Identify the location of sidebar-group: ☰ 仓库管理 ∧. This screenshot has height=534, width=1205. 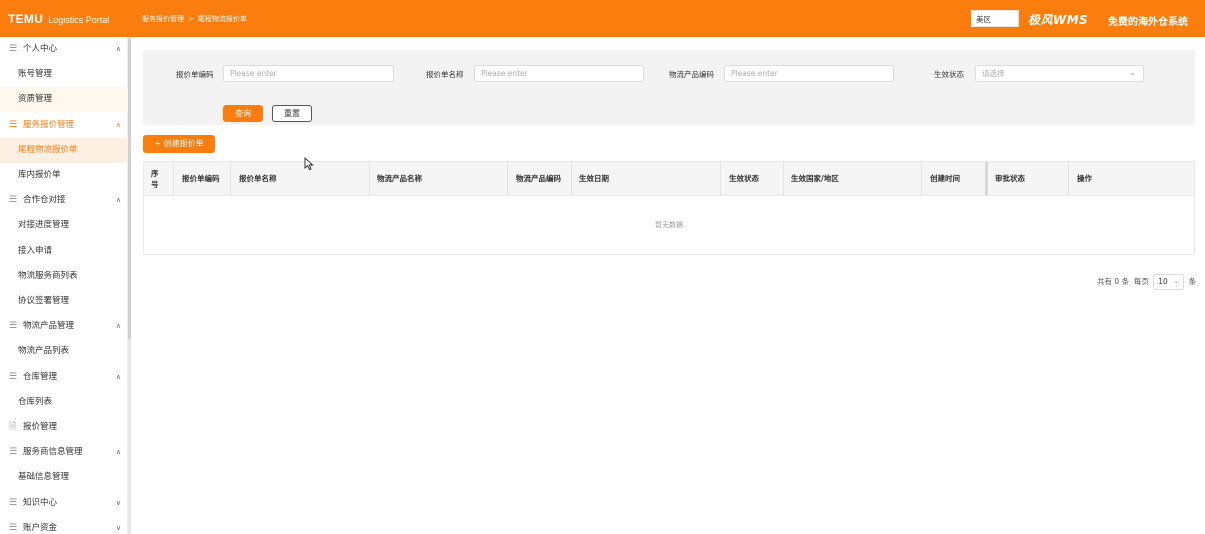
(64, 377).